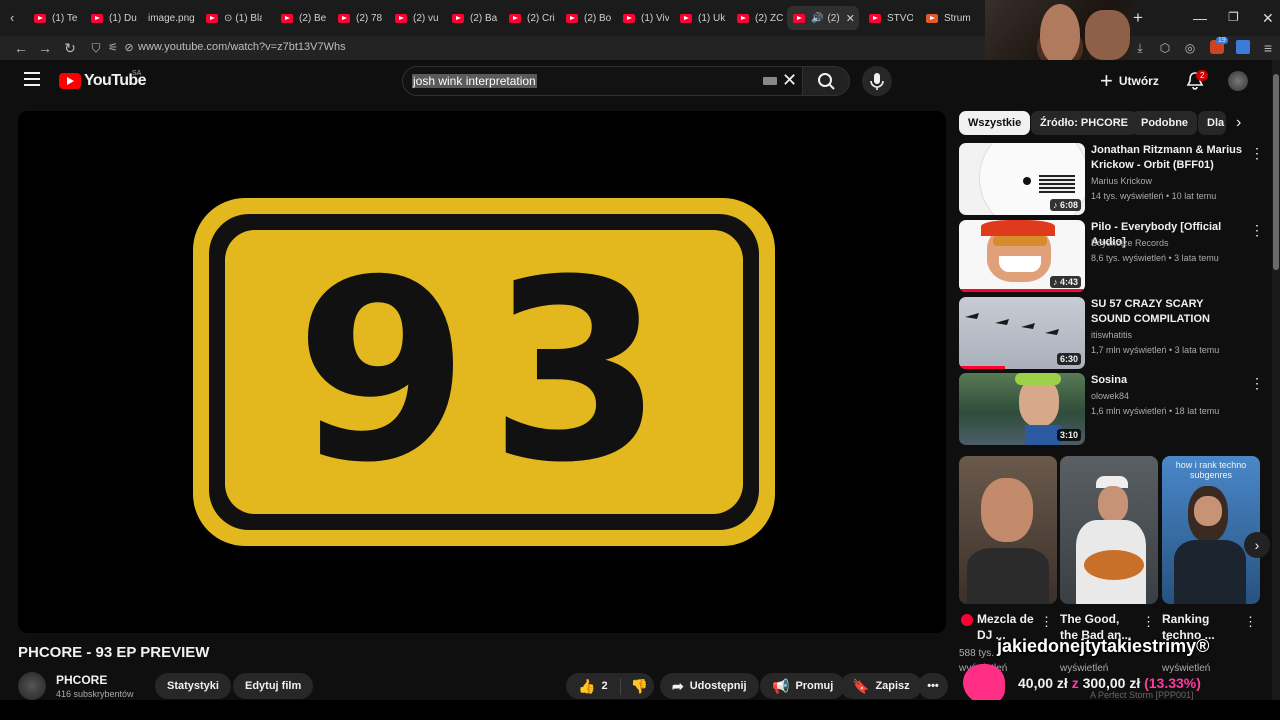  I want to click on search-button, so click(826, 81).